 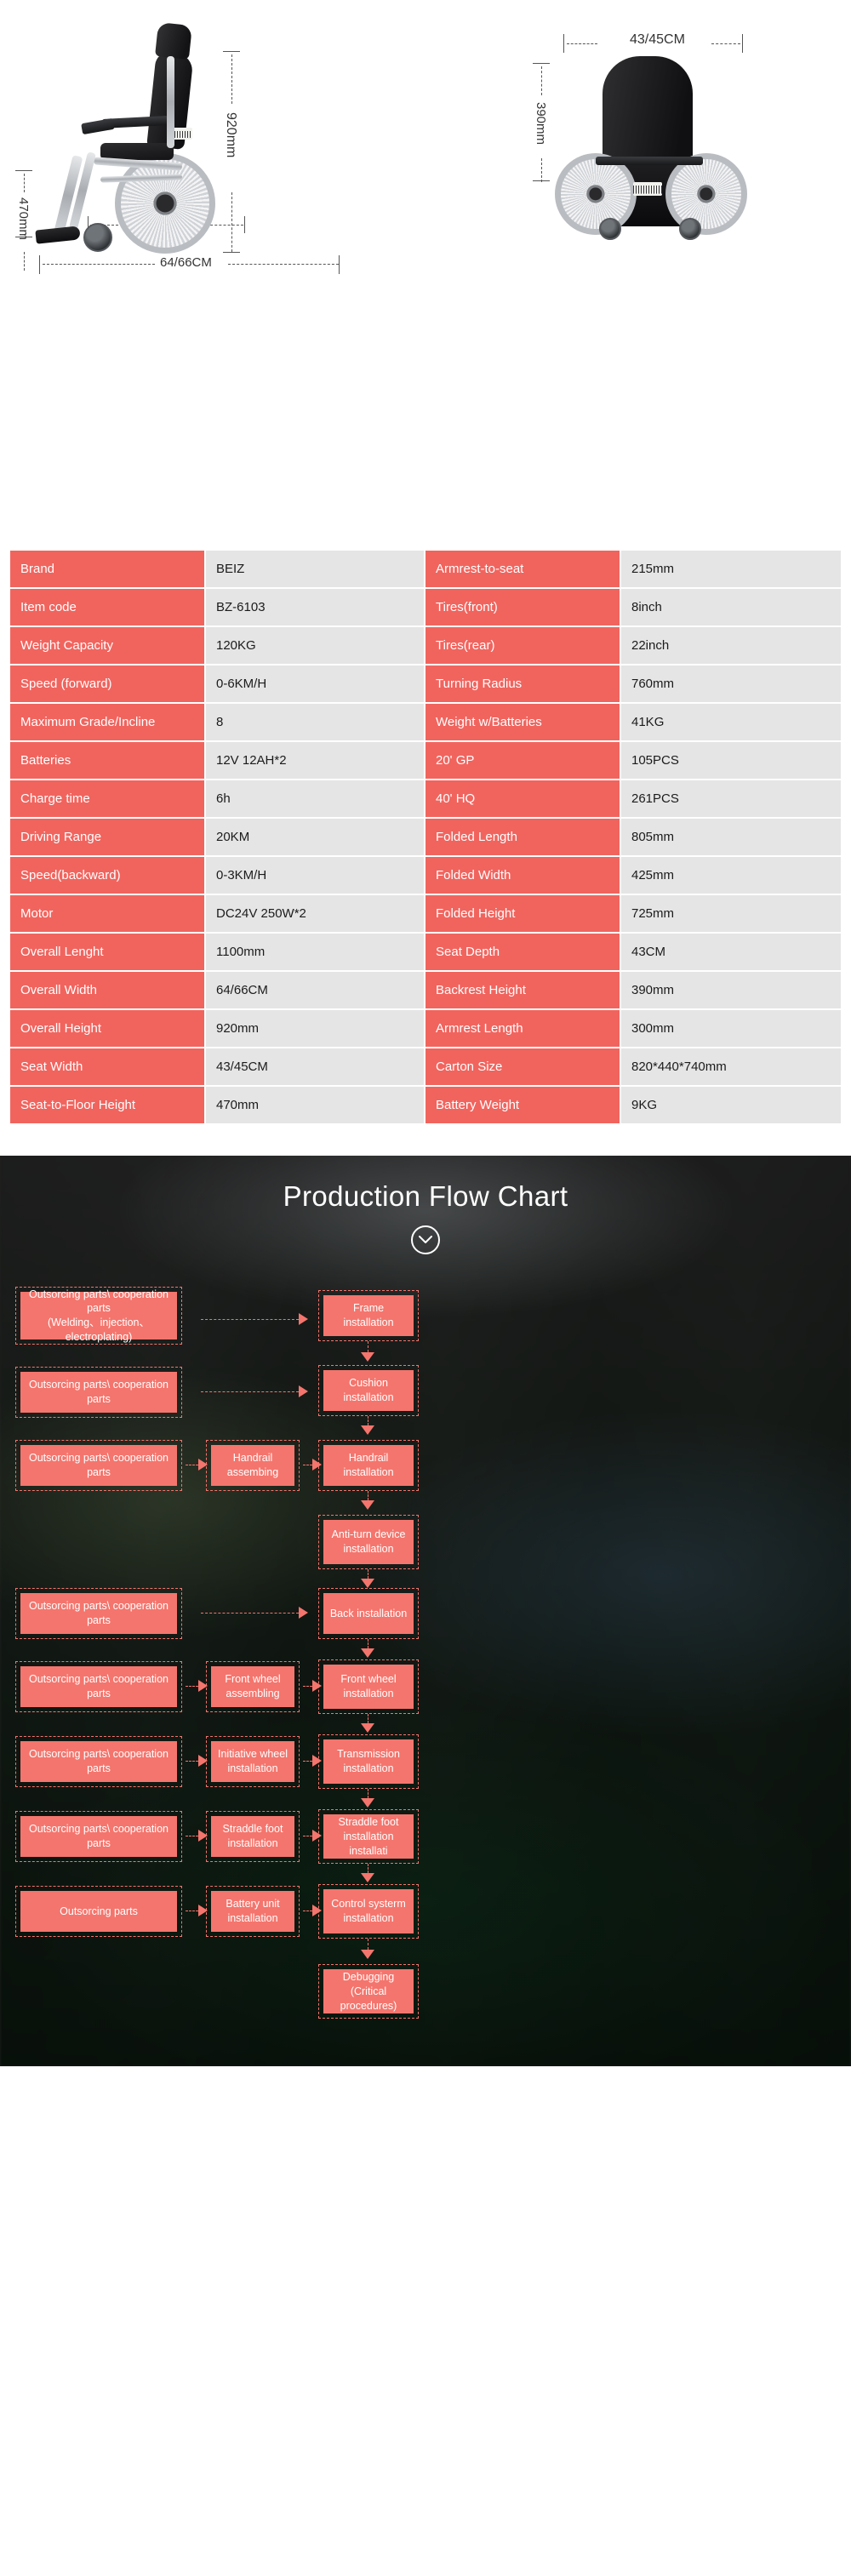 I want to click on flow-node-frontwheel-assembling: Front wheel assembling, so click(x=253, y=1687).